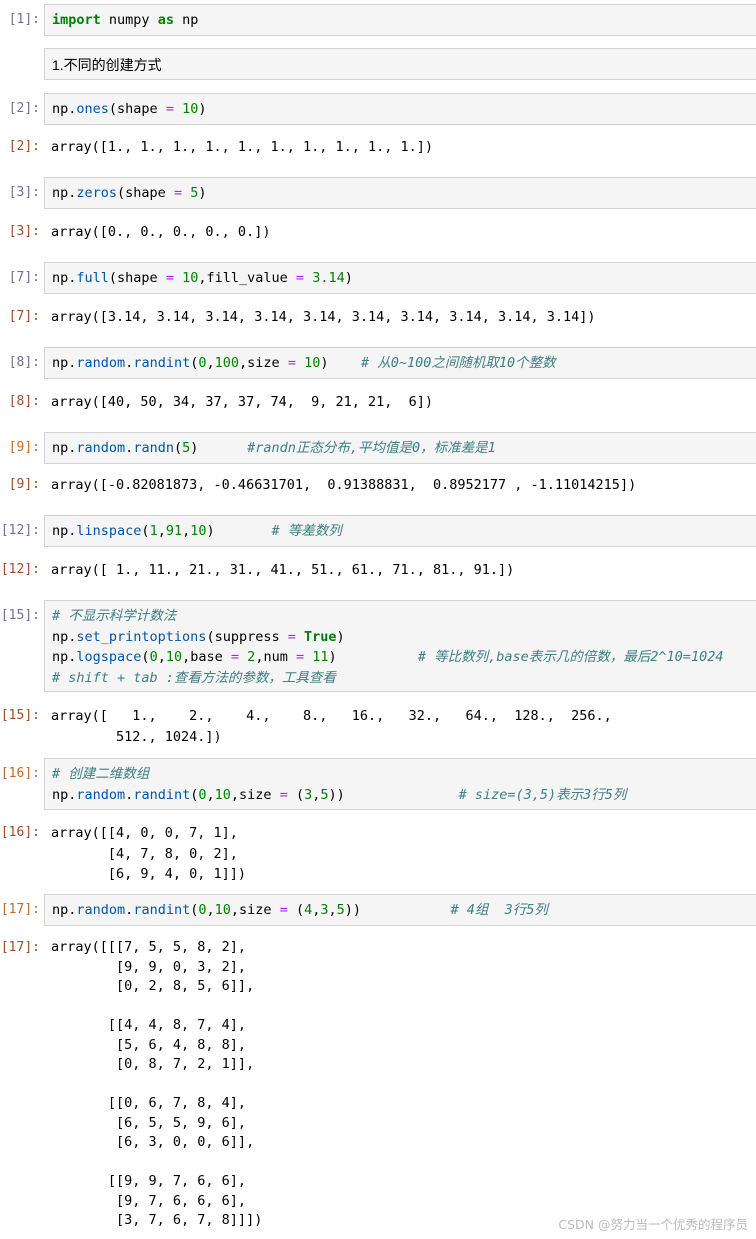 This screenshot has width=756, height=1239. Describe the element at coordinates (24, 447) in the screenshot. I see `input-prompt: [9]:` at that location.